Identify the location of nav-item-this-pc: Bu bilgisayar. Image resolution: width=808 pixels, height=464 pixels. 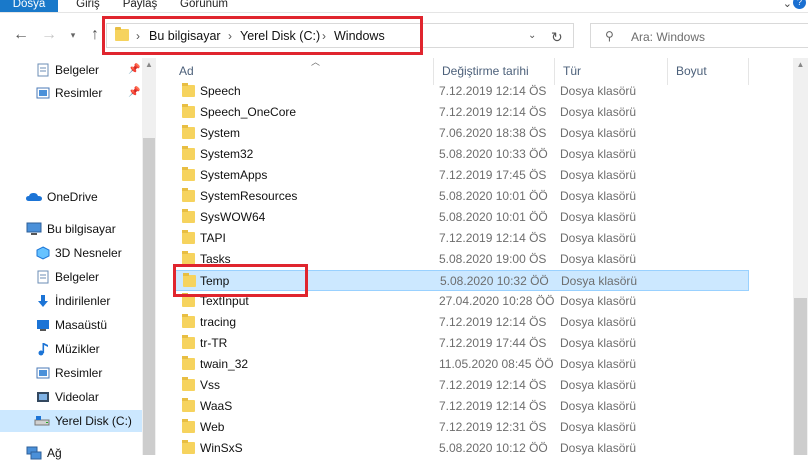
(71, 229).